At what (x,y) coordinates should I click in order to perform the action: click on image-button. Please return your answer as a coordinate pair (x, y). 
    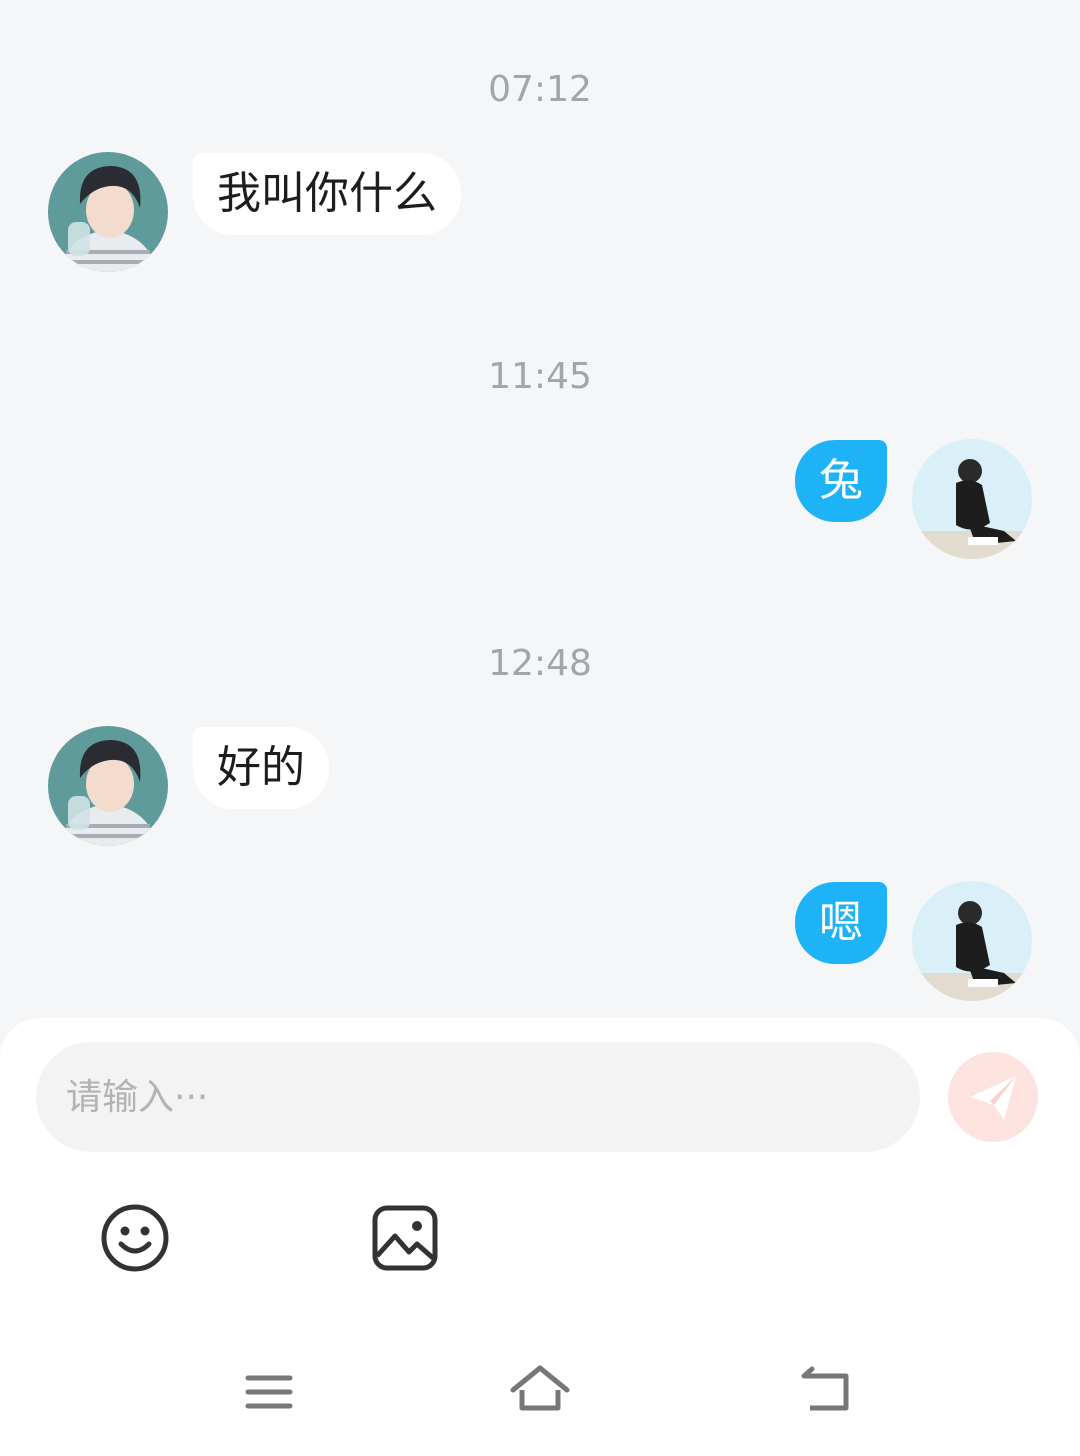
    Looking at the image, I should click on (405, 1238).